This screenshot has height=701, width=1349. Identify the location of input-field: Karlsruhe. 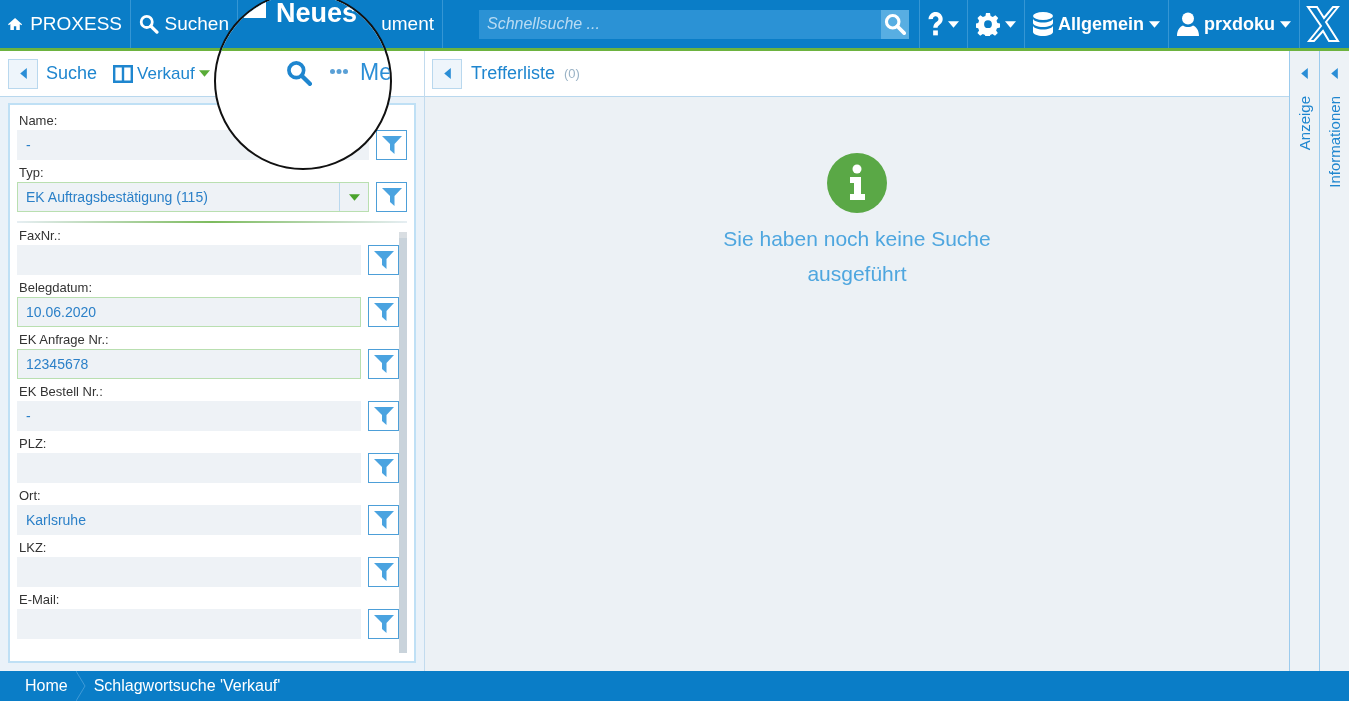
(189, 520).